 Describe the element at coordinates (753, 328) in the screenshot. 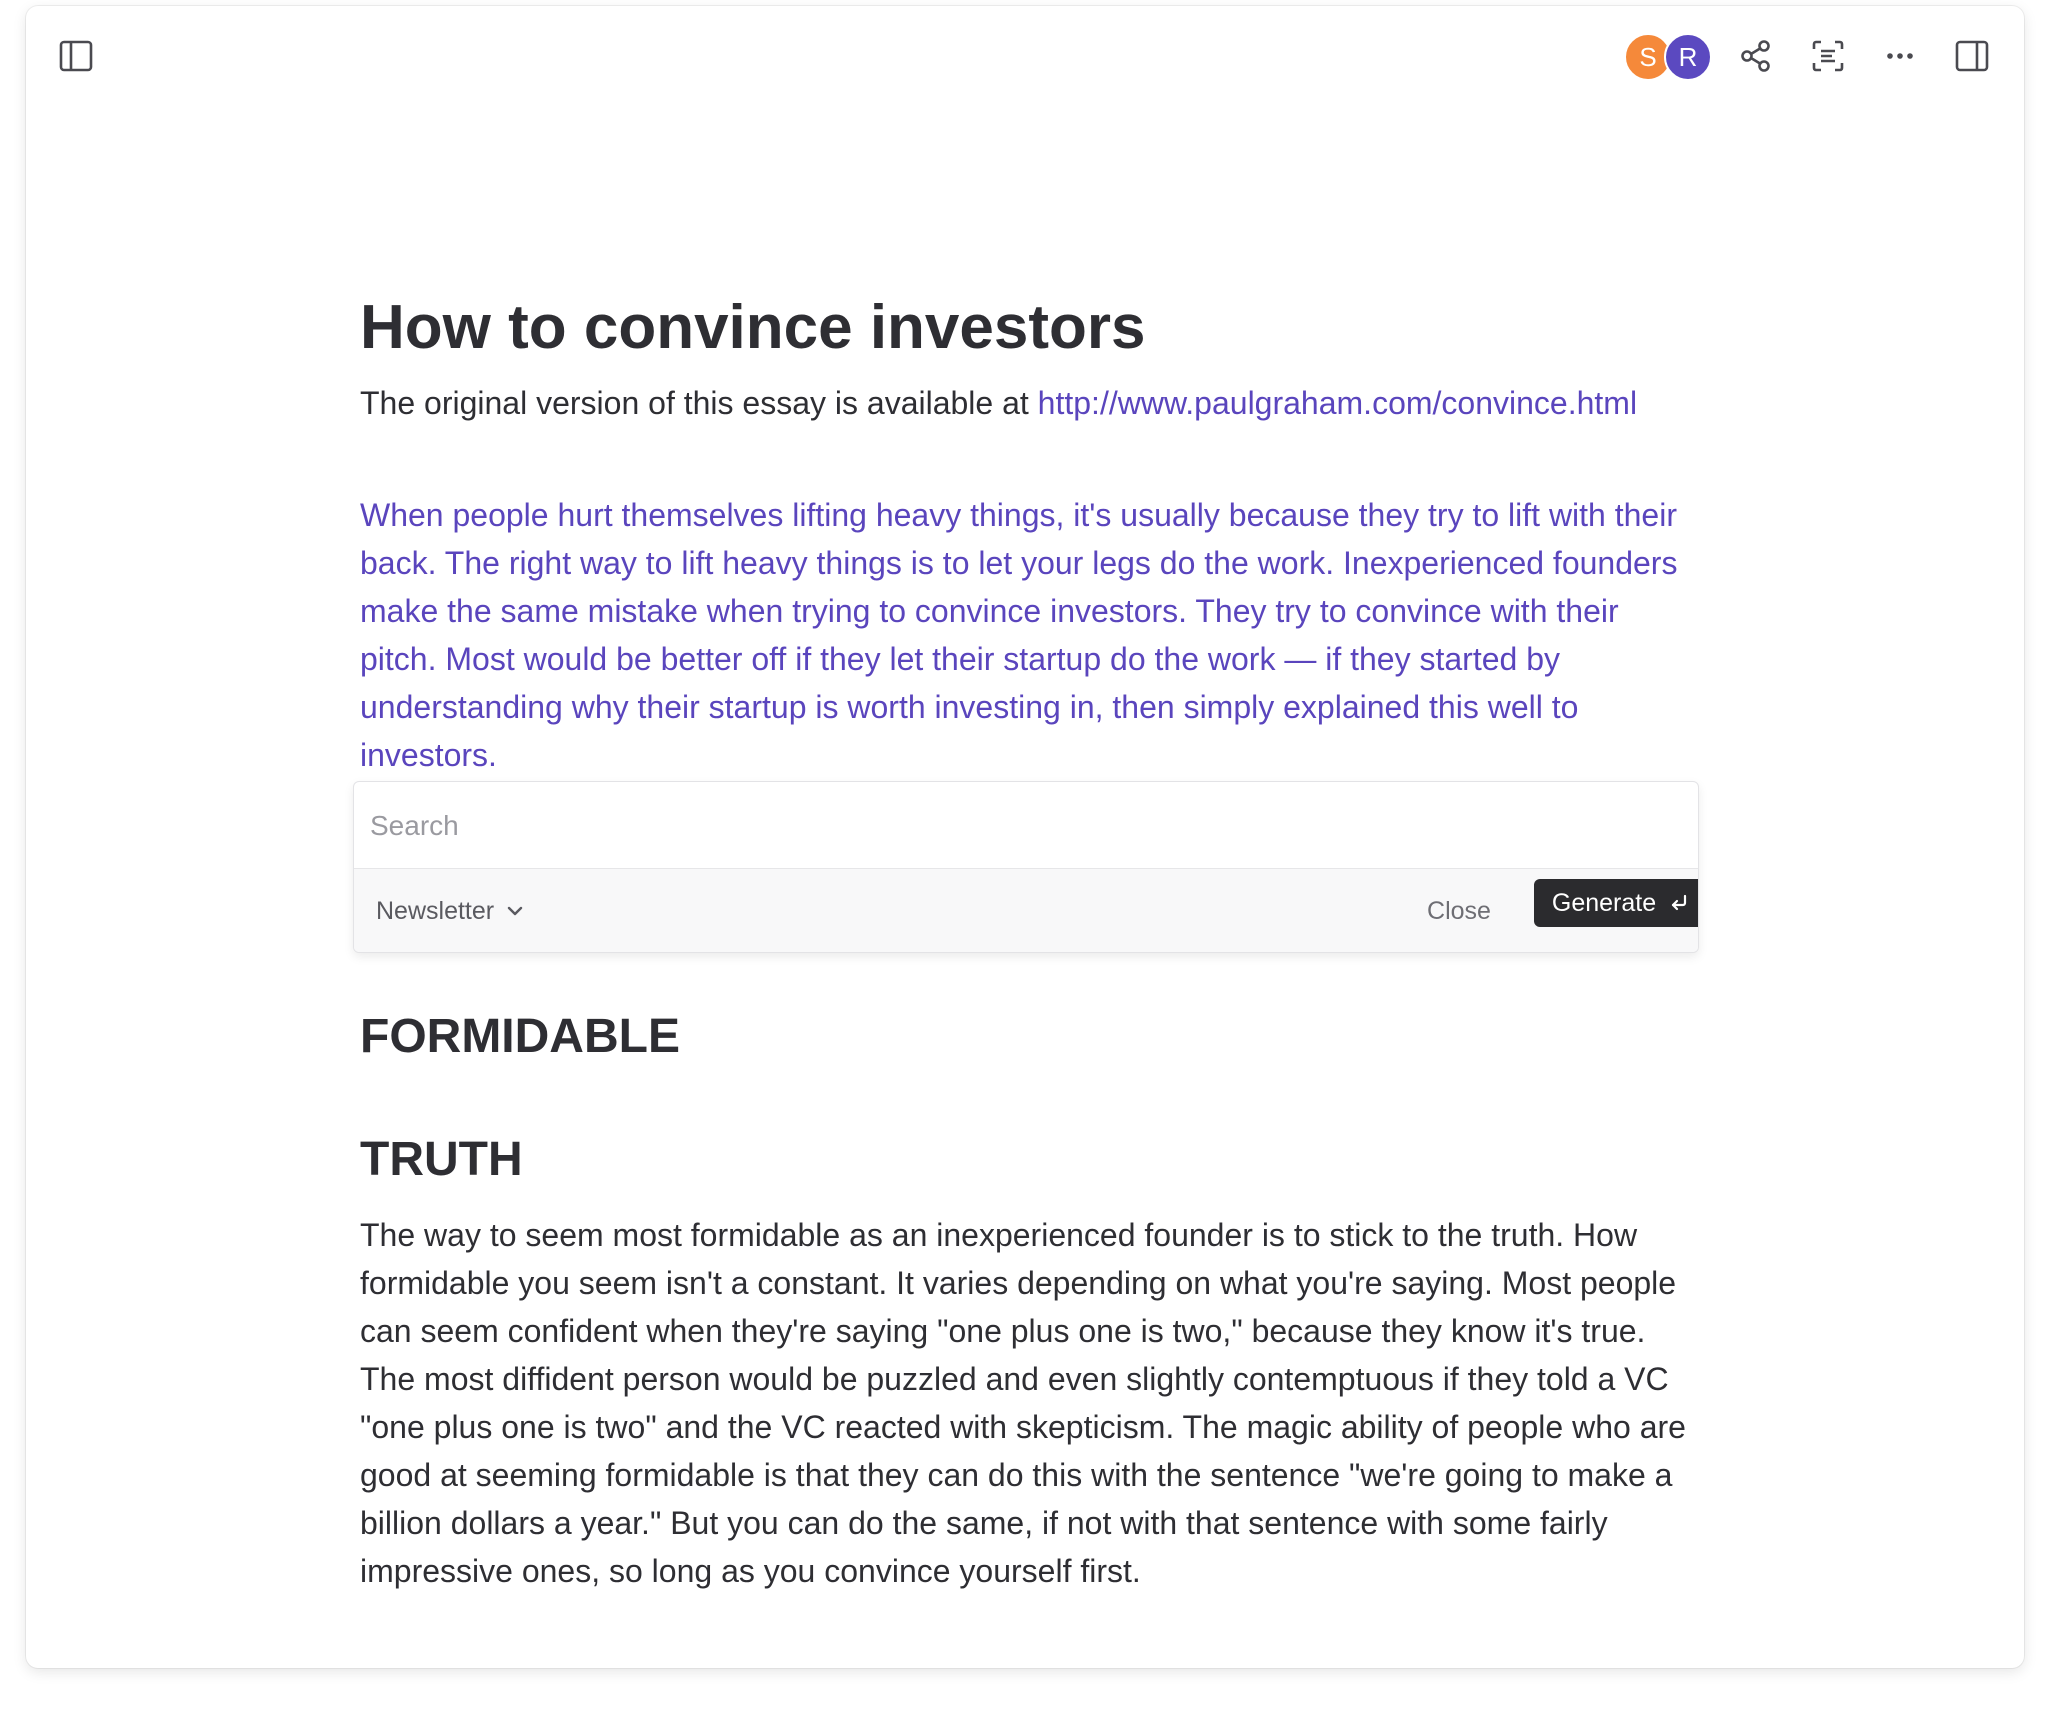

I see `page-title: How to convince investors` at that location.